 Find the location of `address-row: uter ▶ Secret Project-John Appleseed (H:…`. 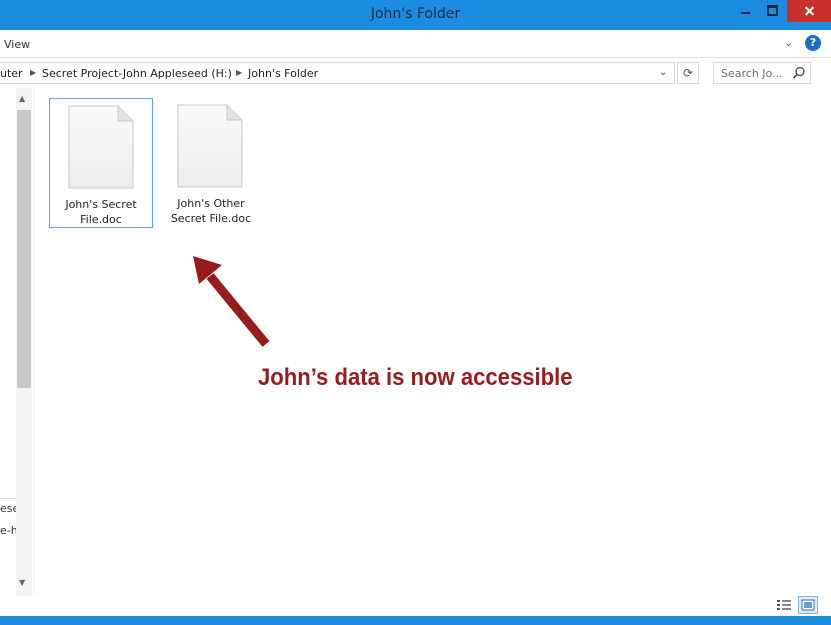

address-row: uter ▶ Secret Project-John Appleseed (H:… is located at coordinates (415, 73).